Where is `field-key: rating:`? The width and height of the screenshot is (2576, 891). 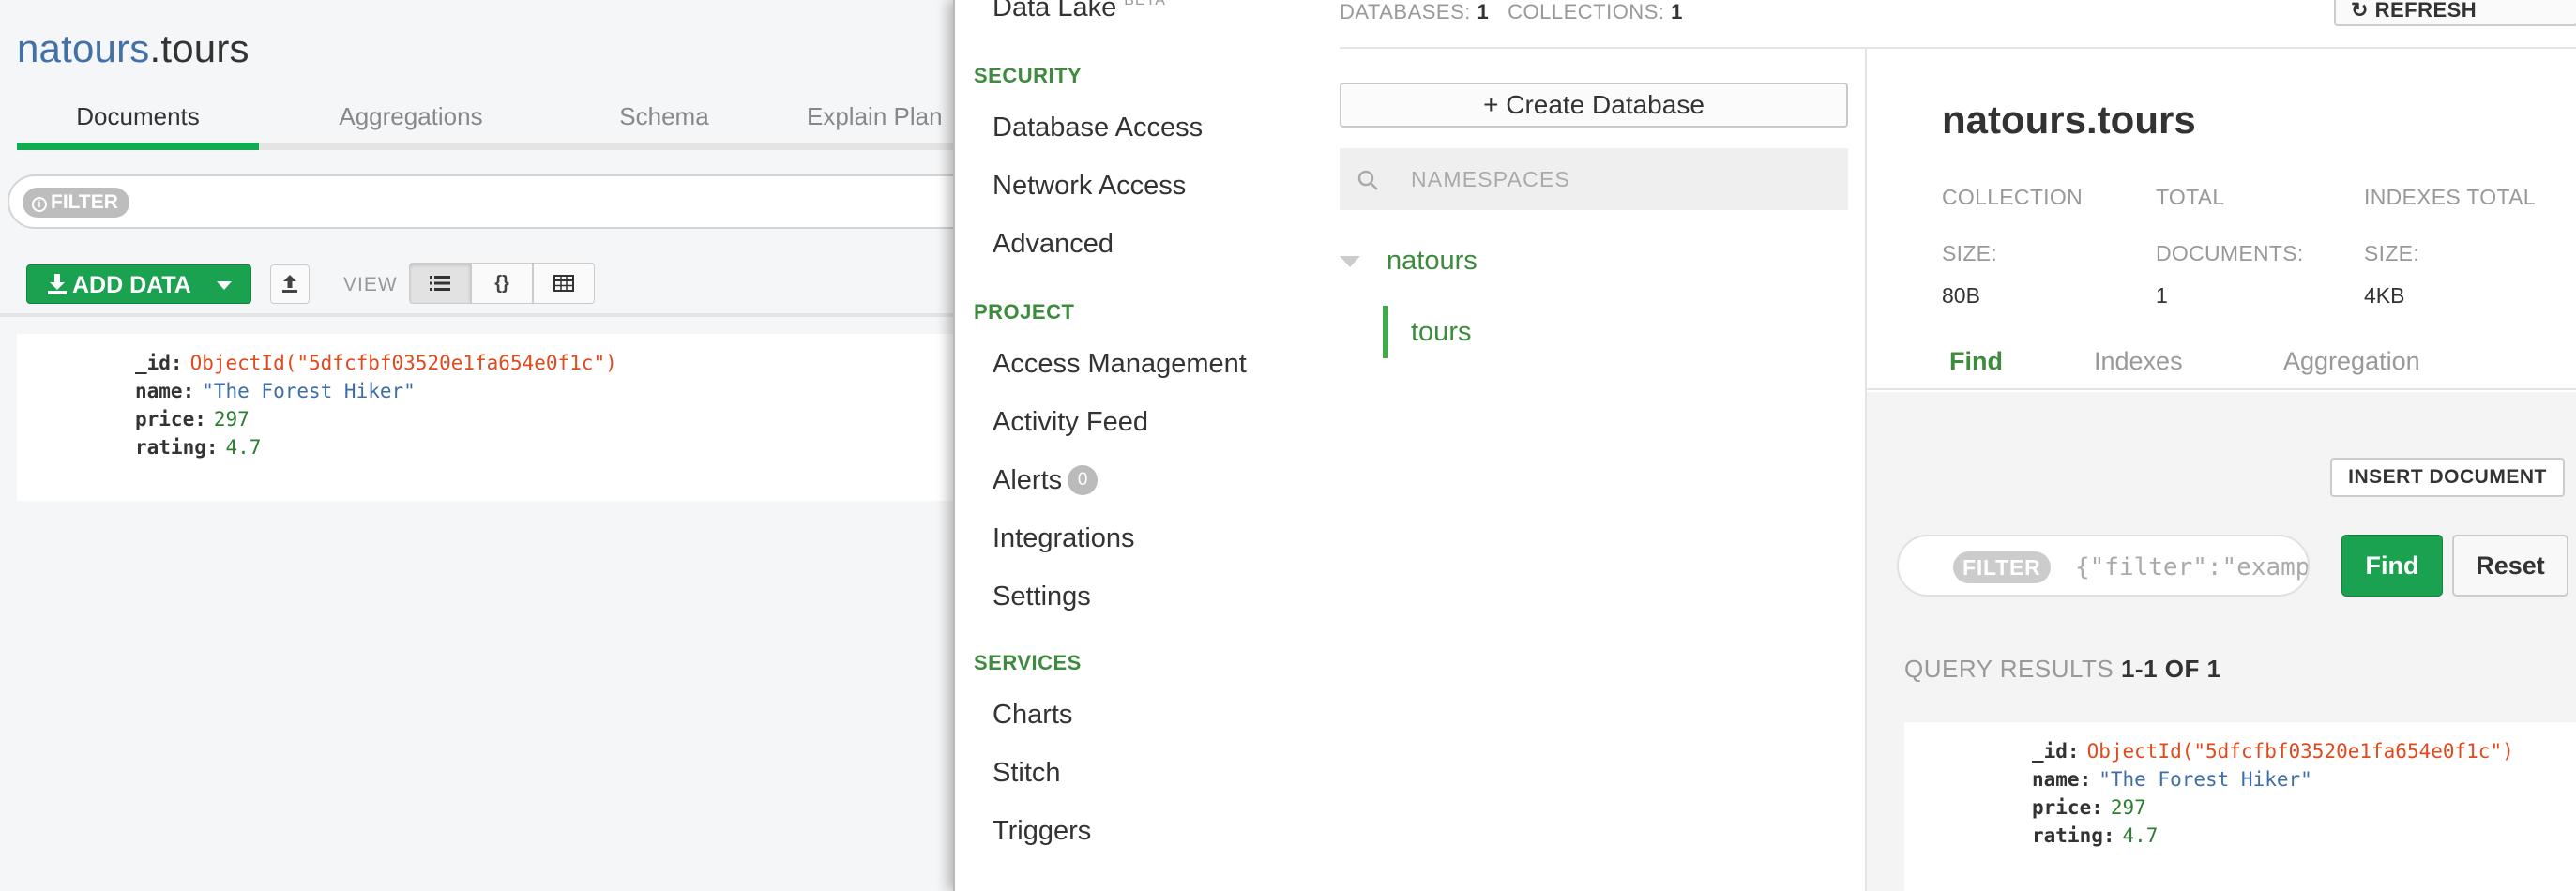
field-key: rating: is located at coordinates (2073, 835).